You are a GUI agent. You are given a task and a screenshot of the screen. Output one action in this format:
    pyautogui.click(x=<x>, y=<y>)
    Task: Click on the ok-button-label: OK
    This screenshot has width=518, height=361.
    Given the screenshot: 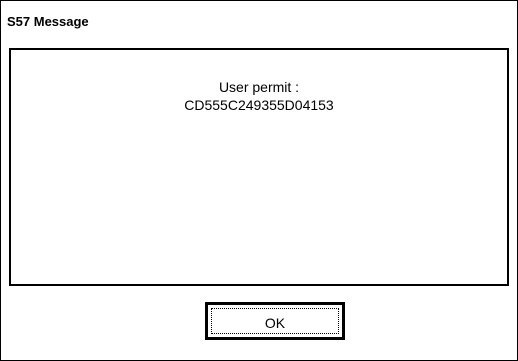 What is the action you would take?
    pyautogui.click(x=275, y=323)
    